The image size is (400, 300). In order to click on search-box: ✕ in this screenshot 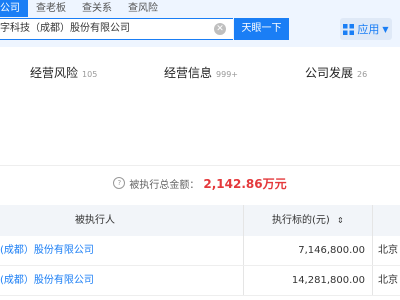, I will do `click(116, 29)`.